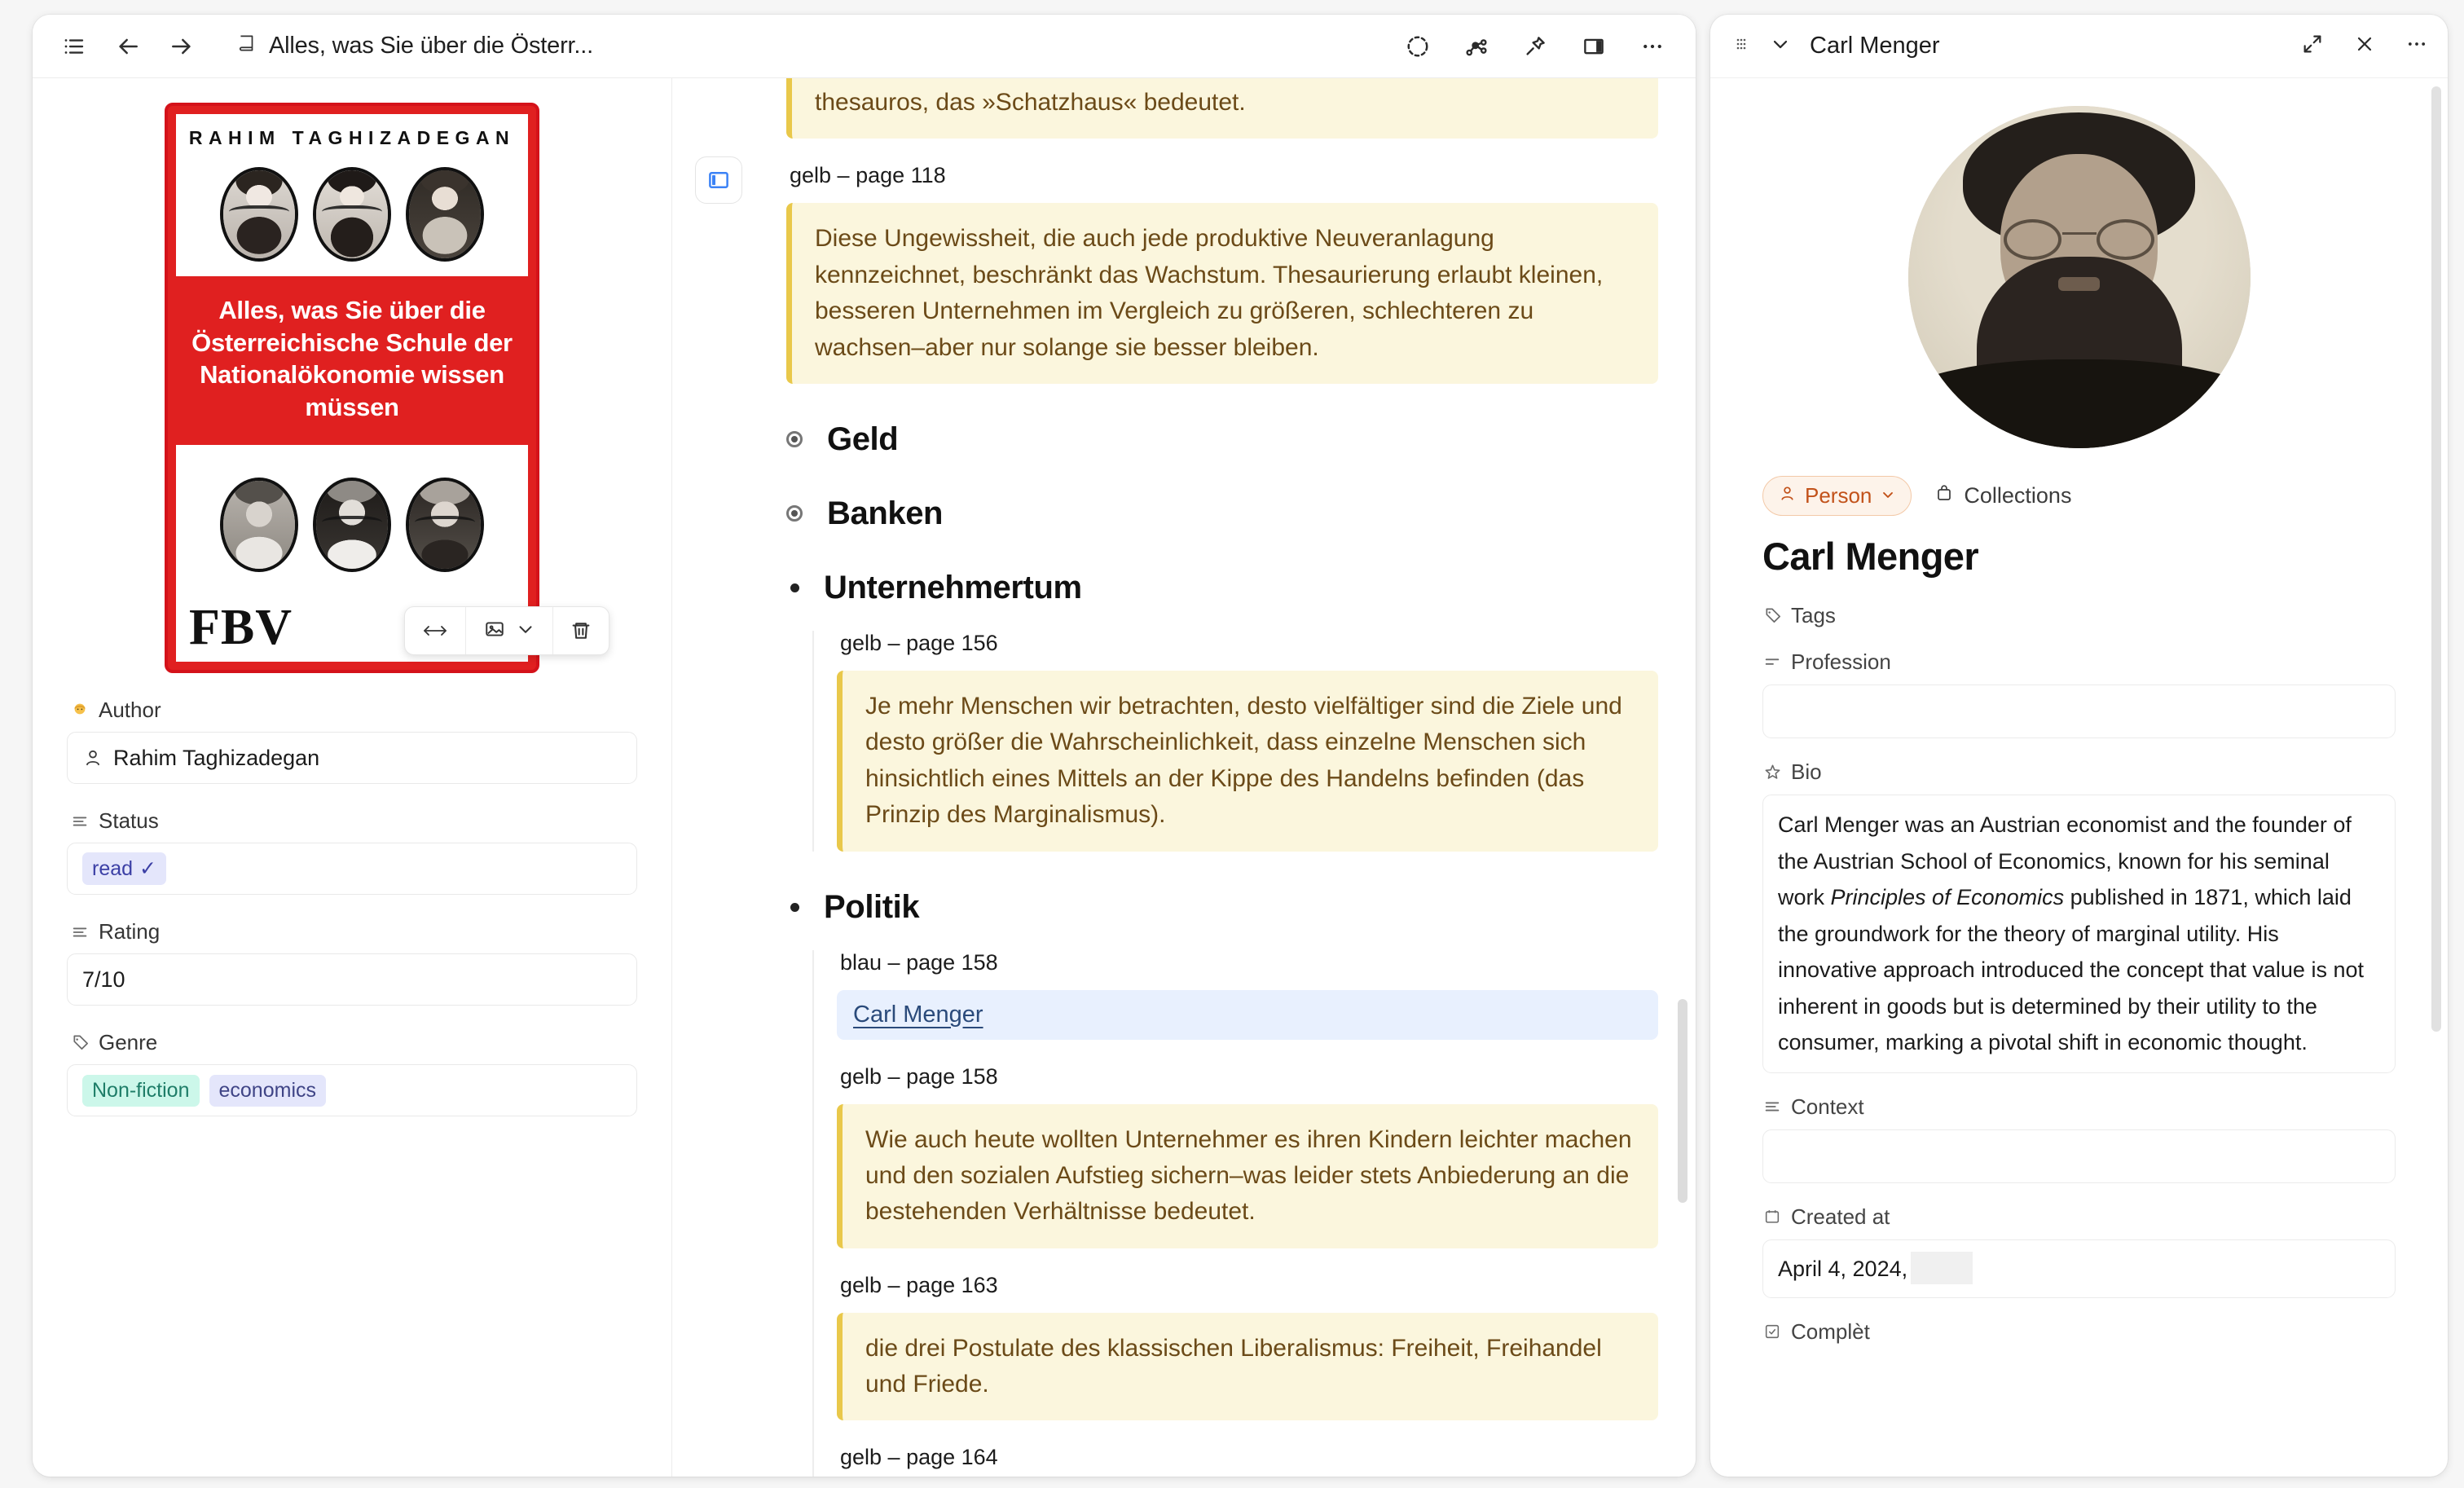  What do you see at coordinates (1843, 1268) in the screenshot?
I see `created-at-date: April 4, 2024,` at bounding box center [1843, 1268].